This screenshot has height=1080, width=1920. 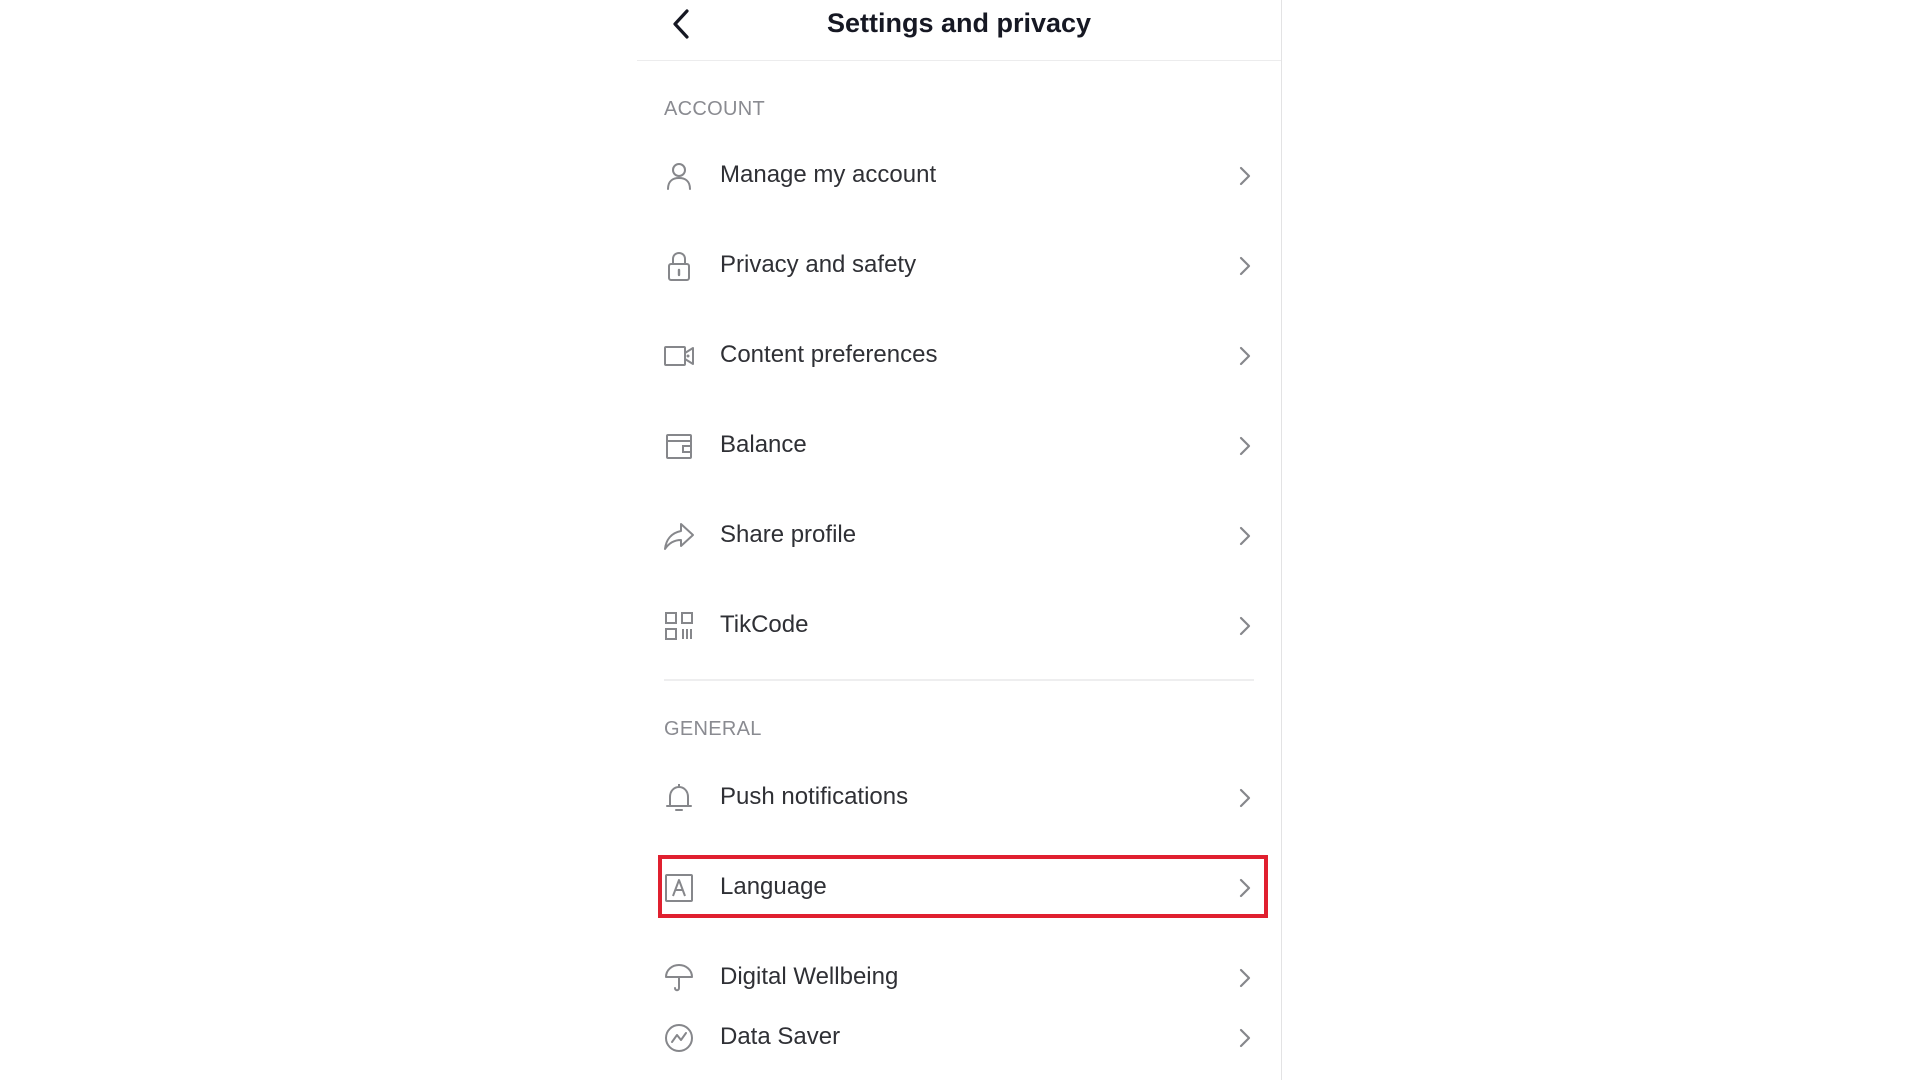 I want to click on menu-item-privacy-and-safety: Privacy and safety, so click(x=959, y=265).